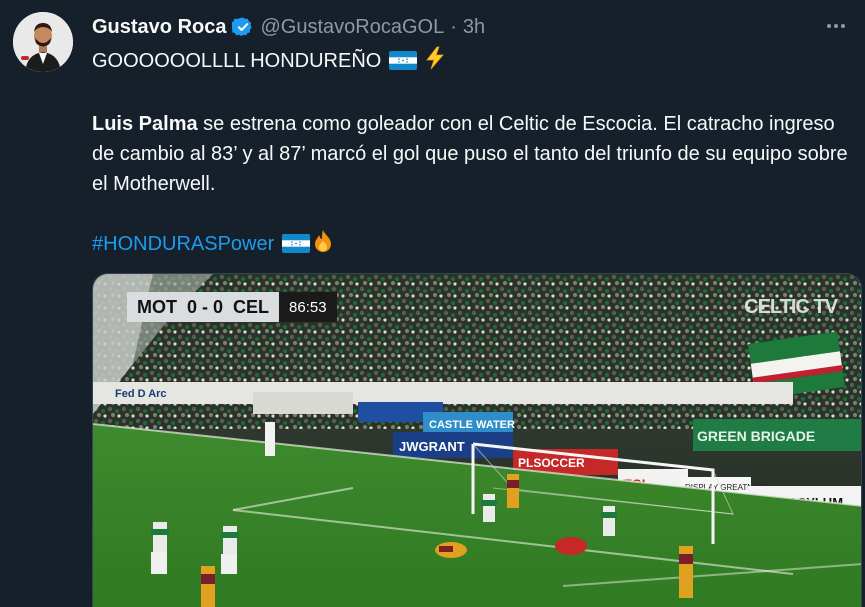 The height and width of the screenshot is (607, 865). What do you see at coordinates (477, 245) in the screenshot?
I see `tweet-hashtag-line: #HONDURASPower` at bounding box center [477, 245].